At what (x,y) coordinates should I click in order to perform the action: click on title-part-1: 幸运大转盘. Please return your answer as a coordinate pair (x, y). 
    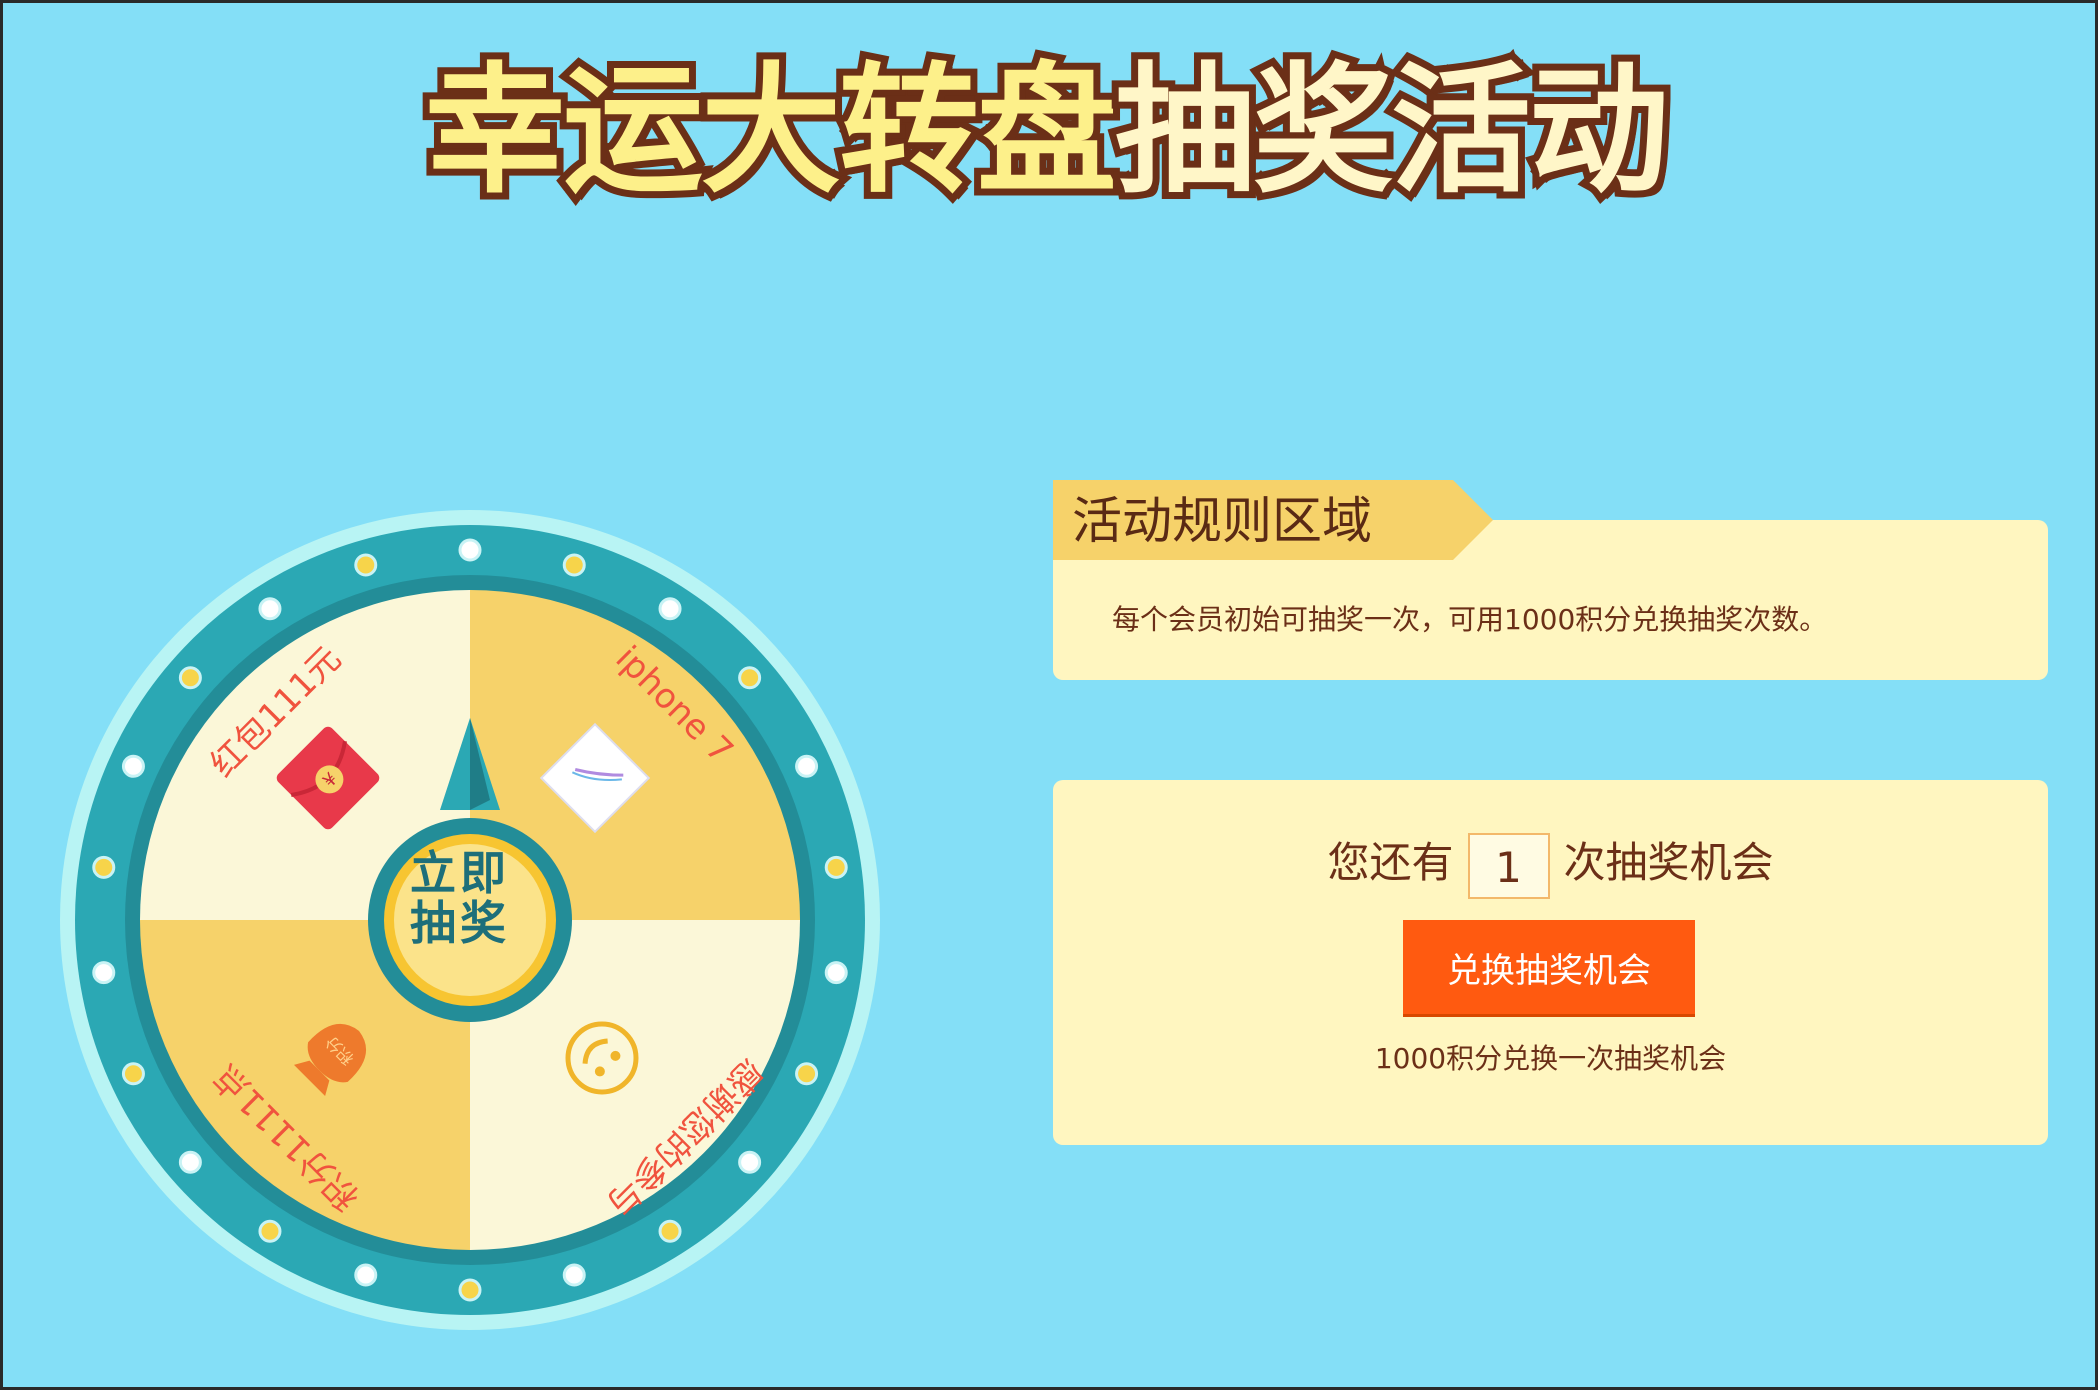
    Looking at the image, I should click on (771, 132).